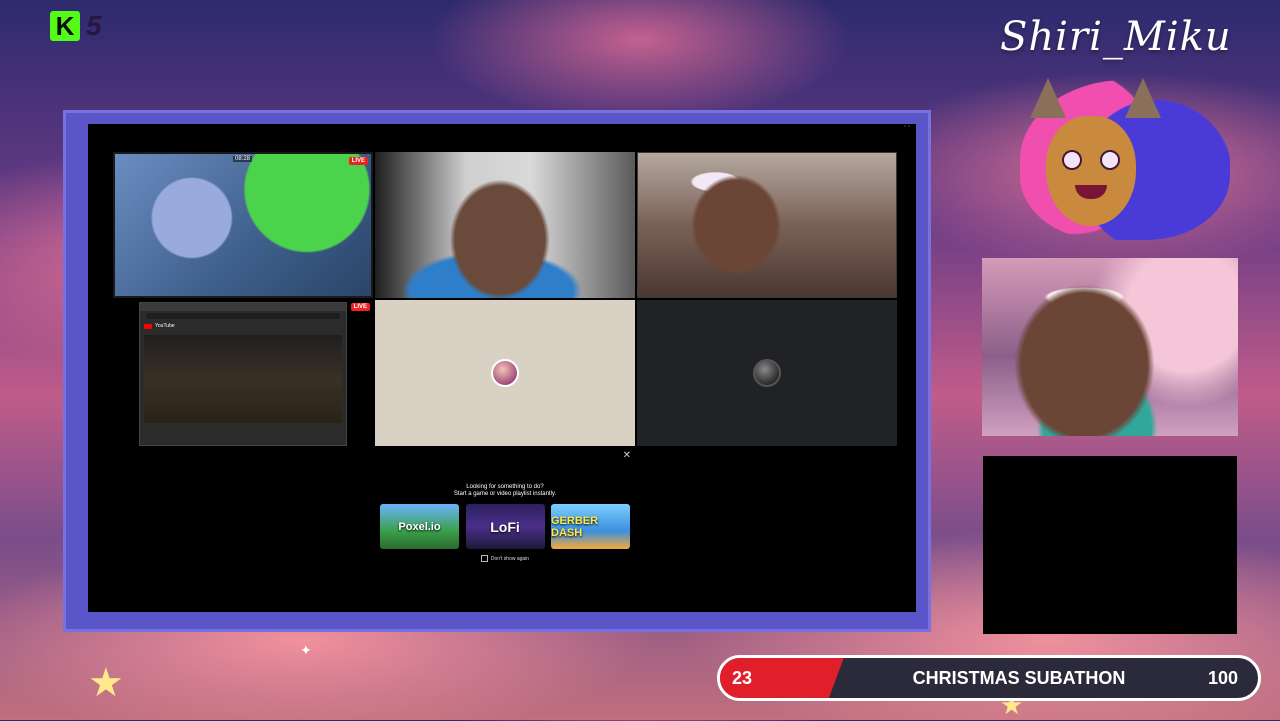  What do you see at coordinates (510, 558) in the screenshot?
I see `dont-show-again-label: Don't show again` at bounding box center [510, 558].